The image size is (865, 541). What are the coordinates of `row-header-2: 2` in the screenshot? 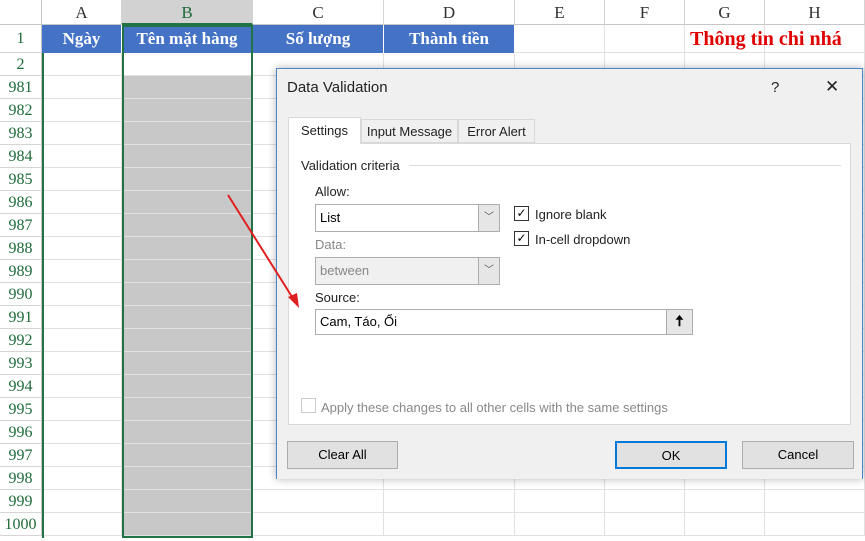 It's located at (21, 64).